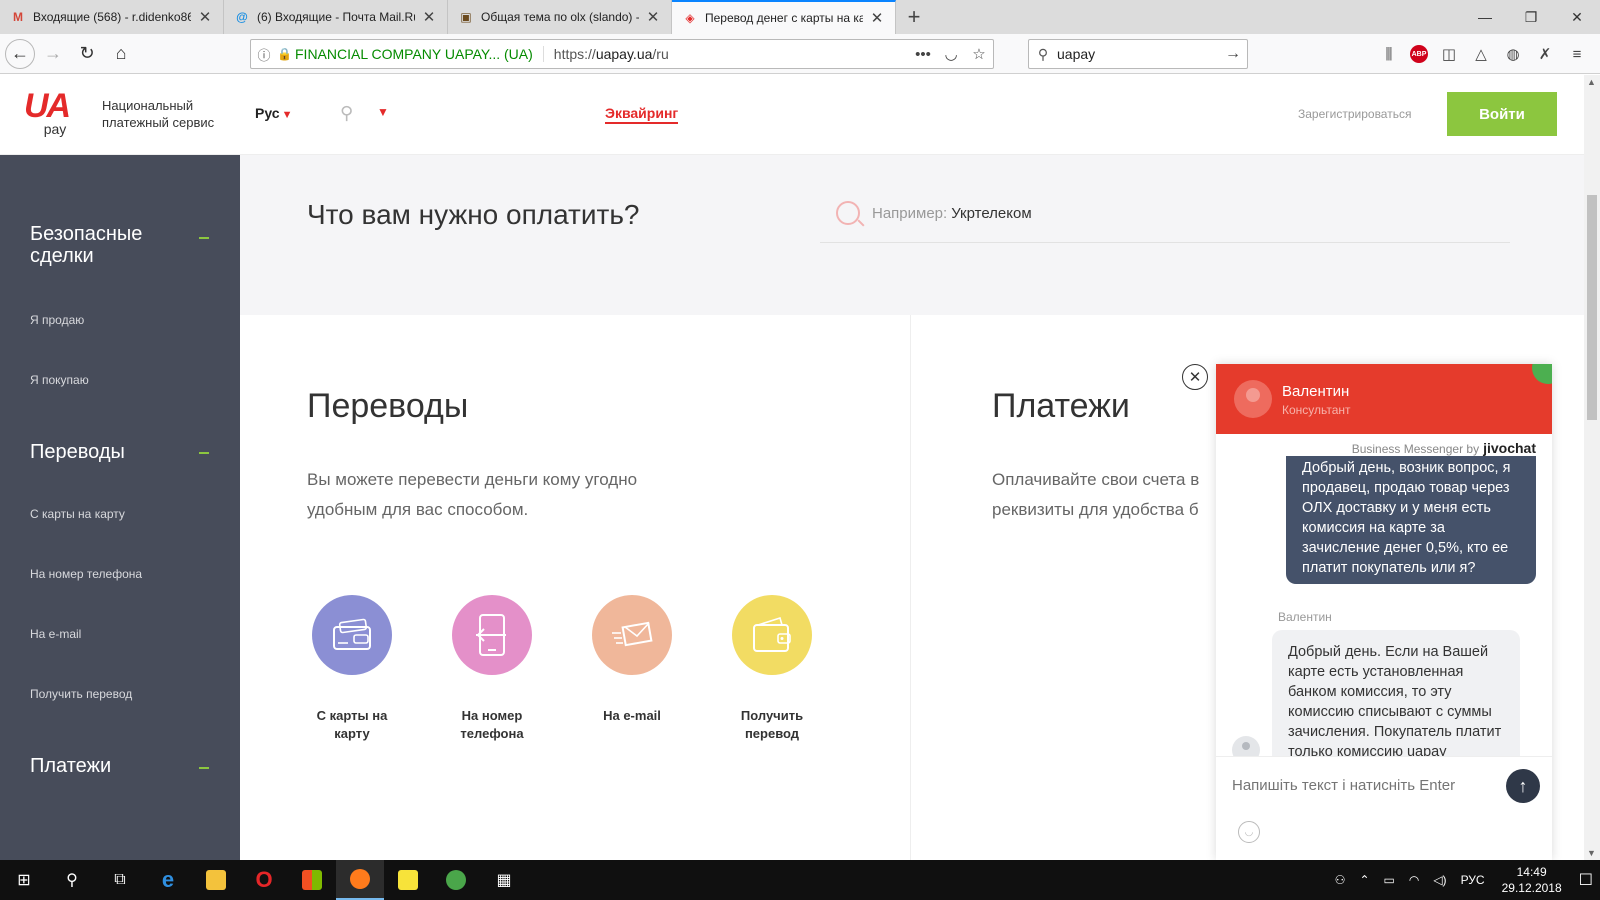  I want to click on task-view-icon: ⧉, so click(120, 880).